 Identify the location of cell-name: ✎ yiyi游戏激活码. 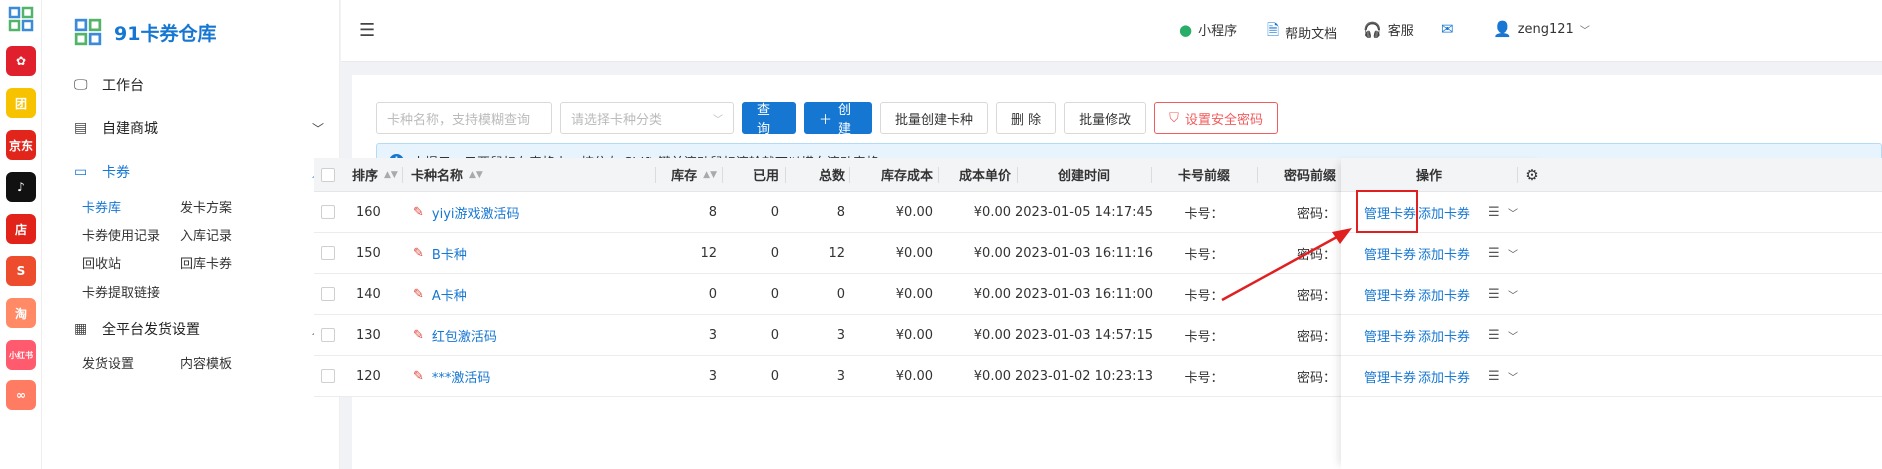
(466, 212).